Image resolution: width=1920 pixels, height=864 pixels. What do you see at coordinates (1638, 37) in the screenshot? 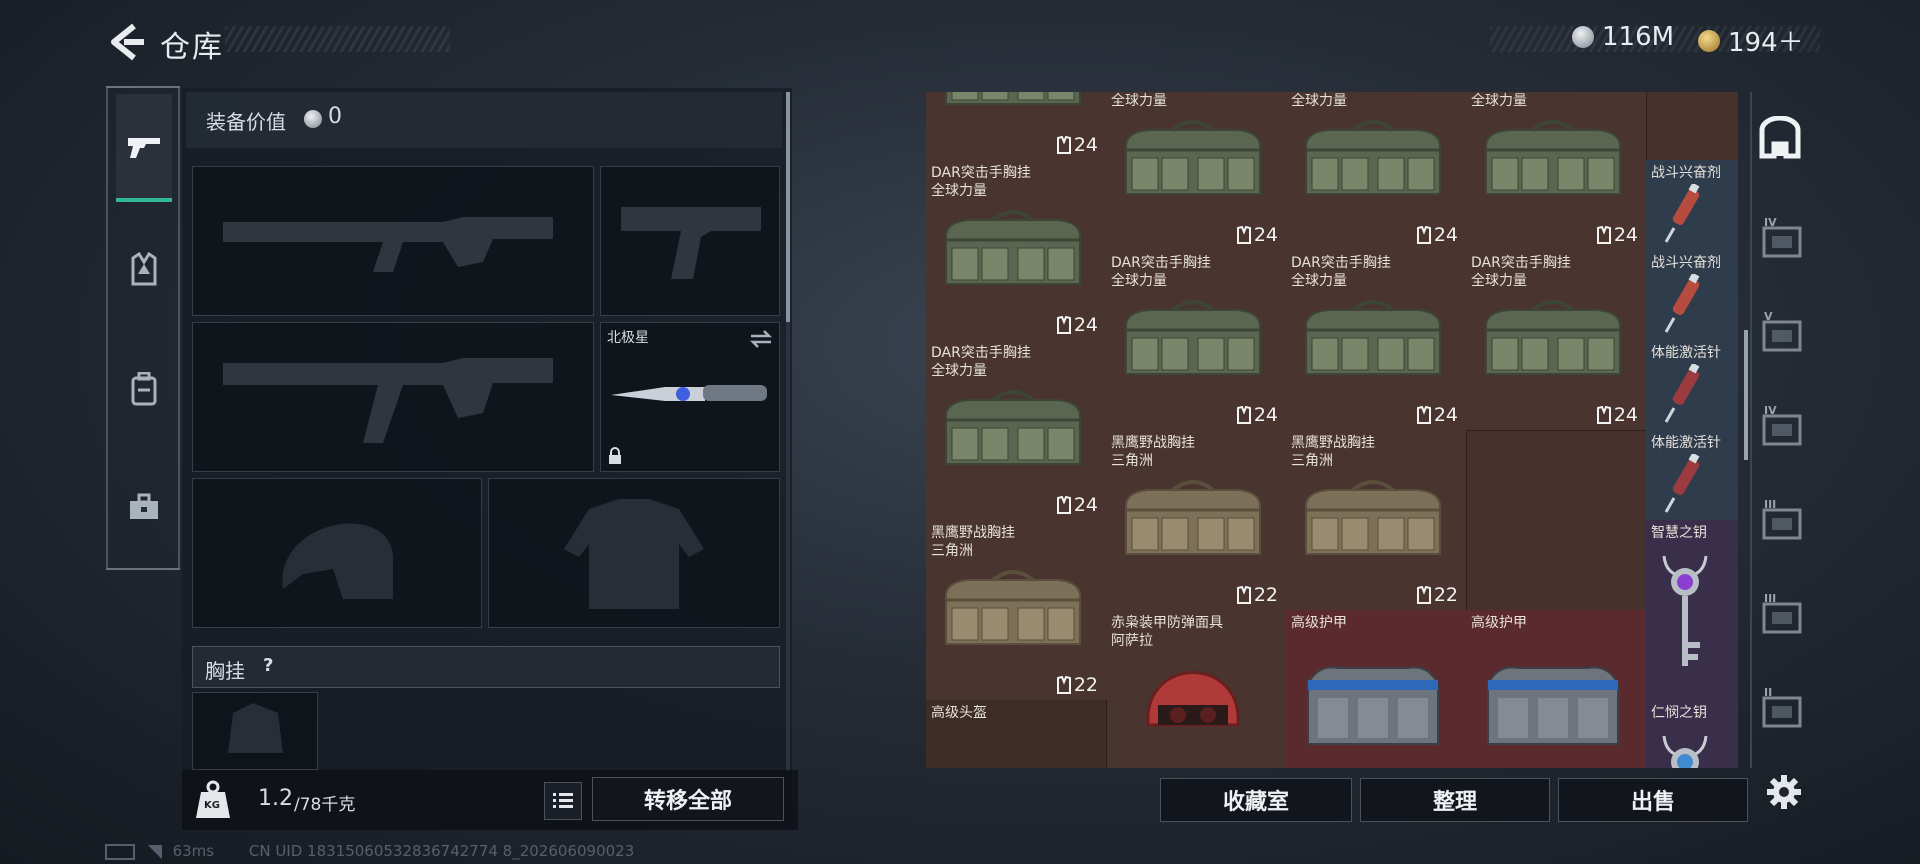
I see `silver-amount: 116M` at bounding box center [1638, 37].